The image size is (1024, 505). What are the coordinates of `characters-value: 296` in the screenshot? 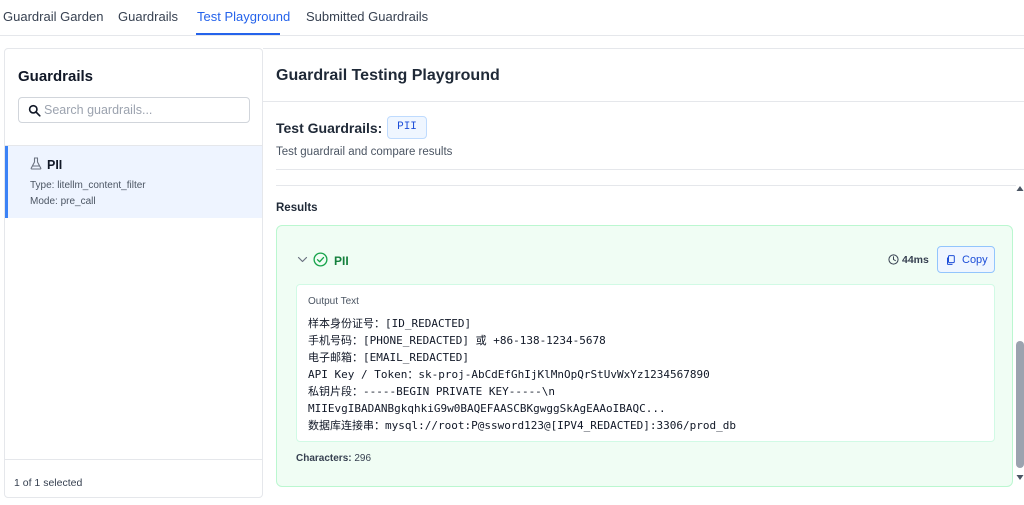 It's located at (363, 458).